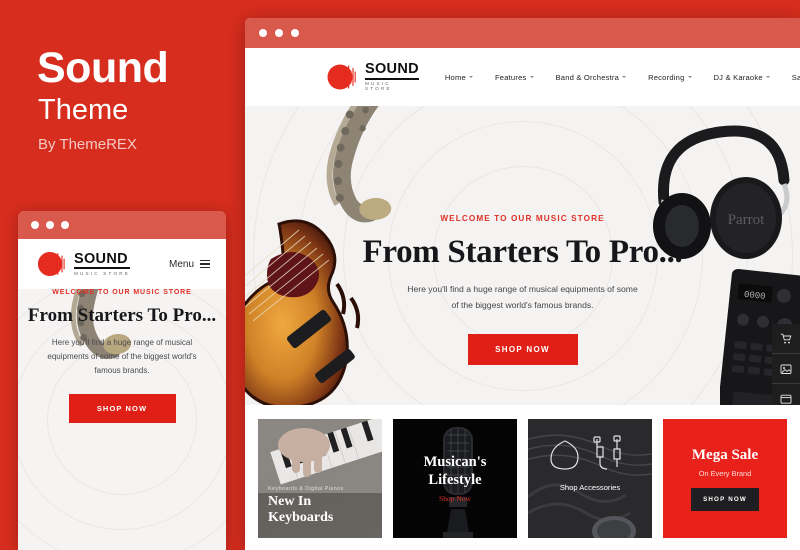  I want to click on mobile-logo-tagline: MUSIC STORE, so click(102, 273).